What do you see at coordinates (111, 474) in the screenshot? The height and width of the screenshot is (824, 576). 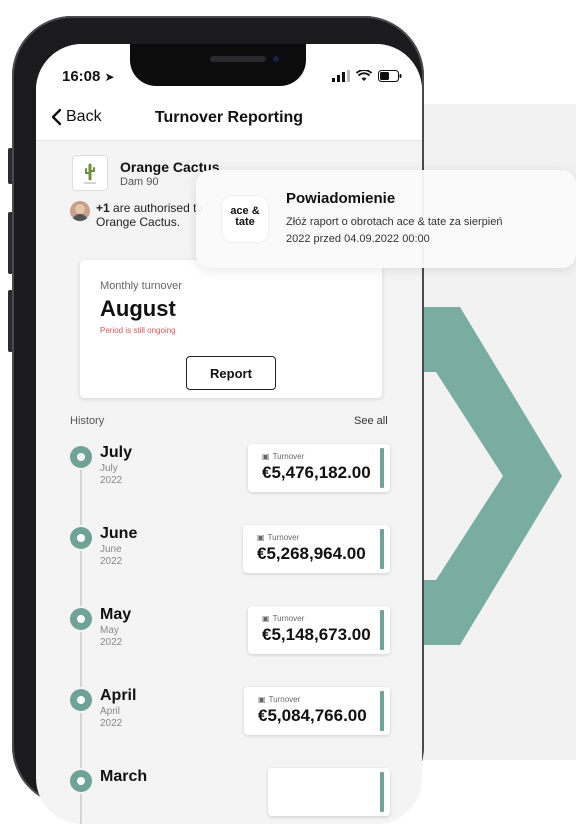 I see `history-period: July 2022` at bounding box center [111, 474].